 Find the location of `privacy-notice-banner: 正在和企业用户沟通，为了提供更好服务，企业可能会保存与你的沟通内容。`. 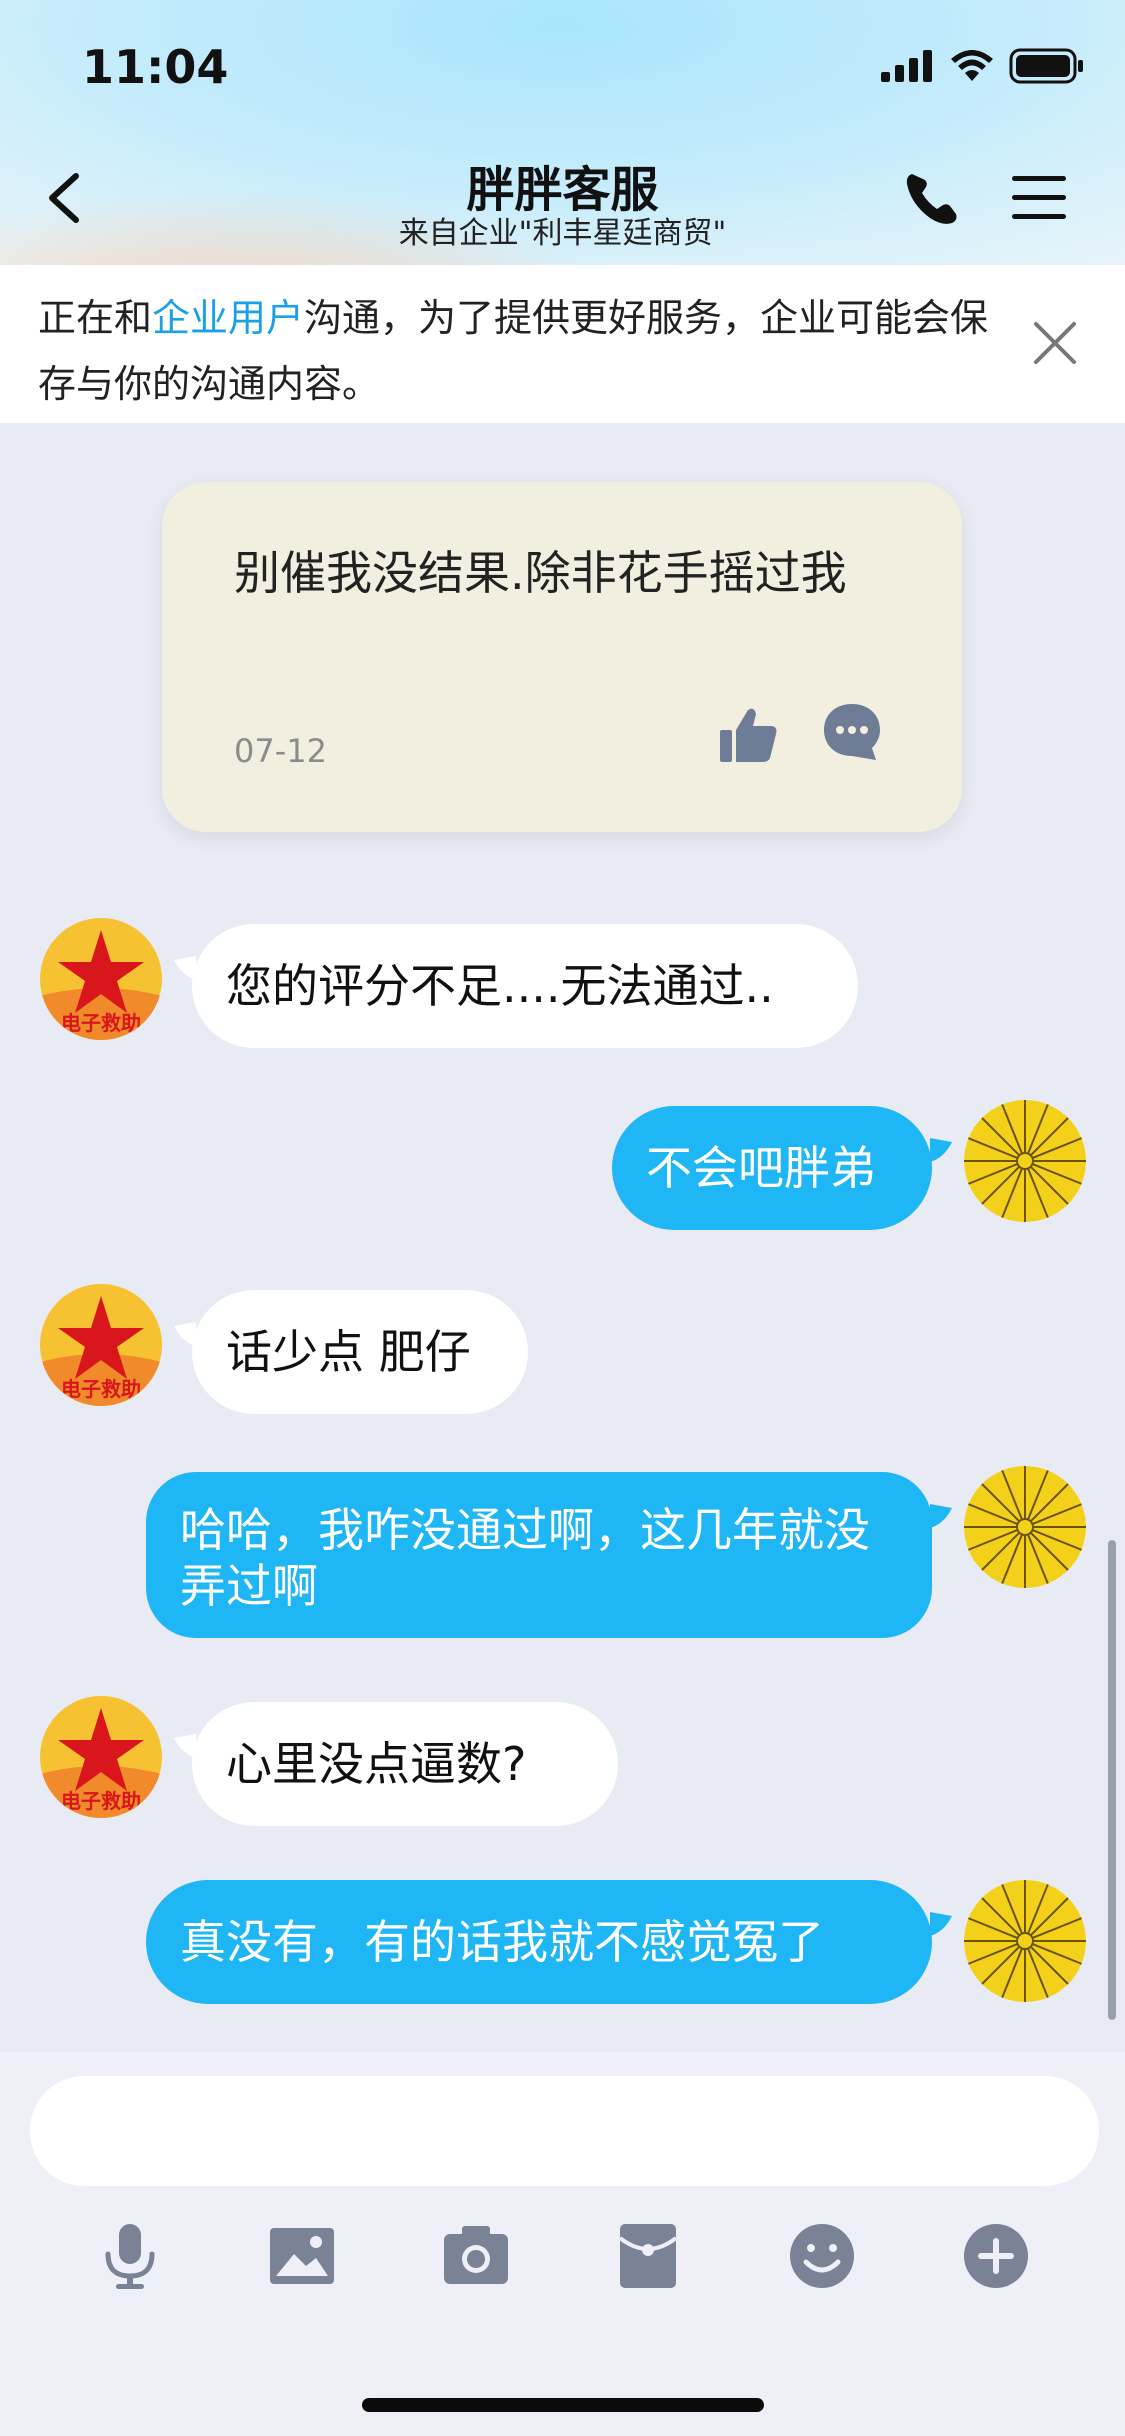

privacy-notice-banner: 正在和企业用户沟通，为了提供更好服务，企业可能会保存与你的沟通内容。 is located at coordinates (562, 344).